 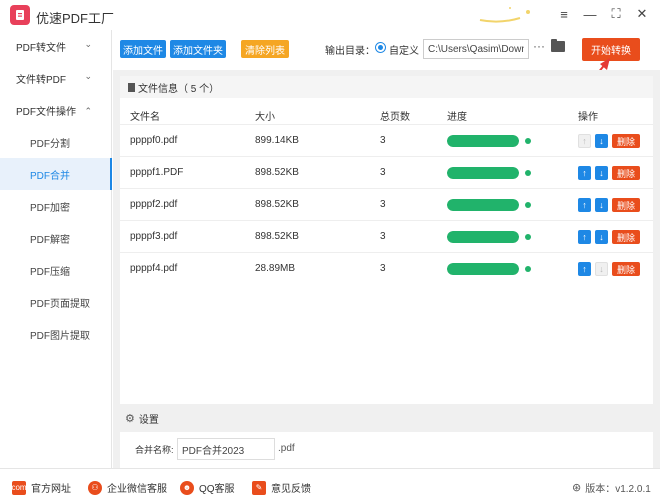 What do you see at coordinates (56, 78) in the screenshot?
I see `sidebar-group-file-to-pdf: 文件转PDF ⌄` at bounding box center [56, 78].